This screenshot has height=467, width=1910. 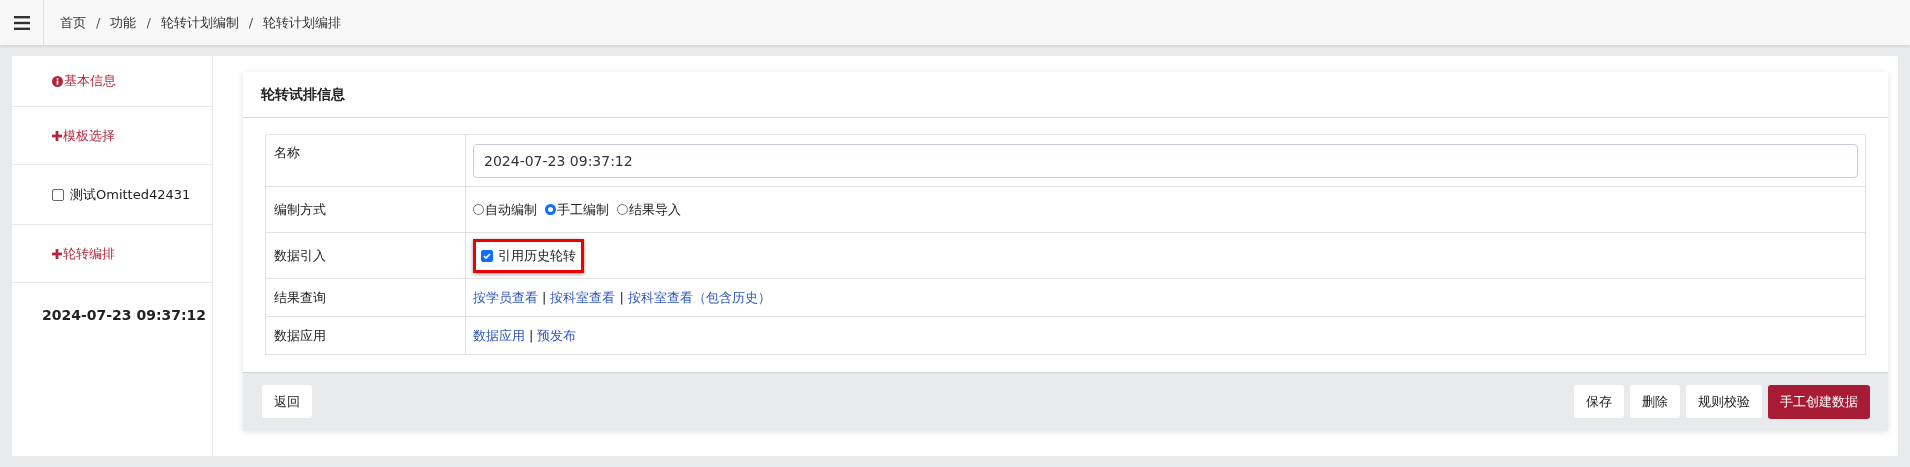 What do you see at coordinates (302, 22) in the screenshot?
I see `breadcrumb-link: 轮转计划编排` at bounding box center [302, 22].